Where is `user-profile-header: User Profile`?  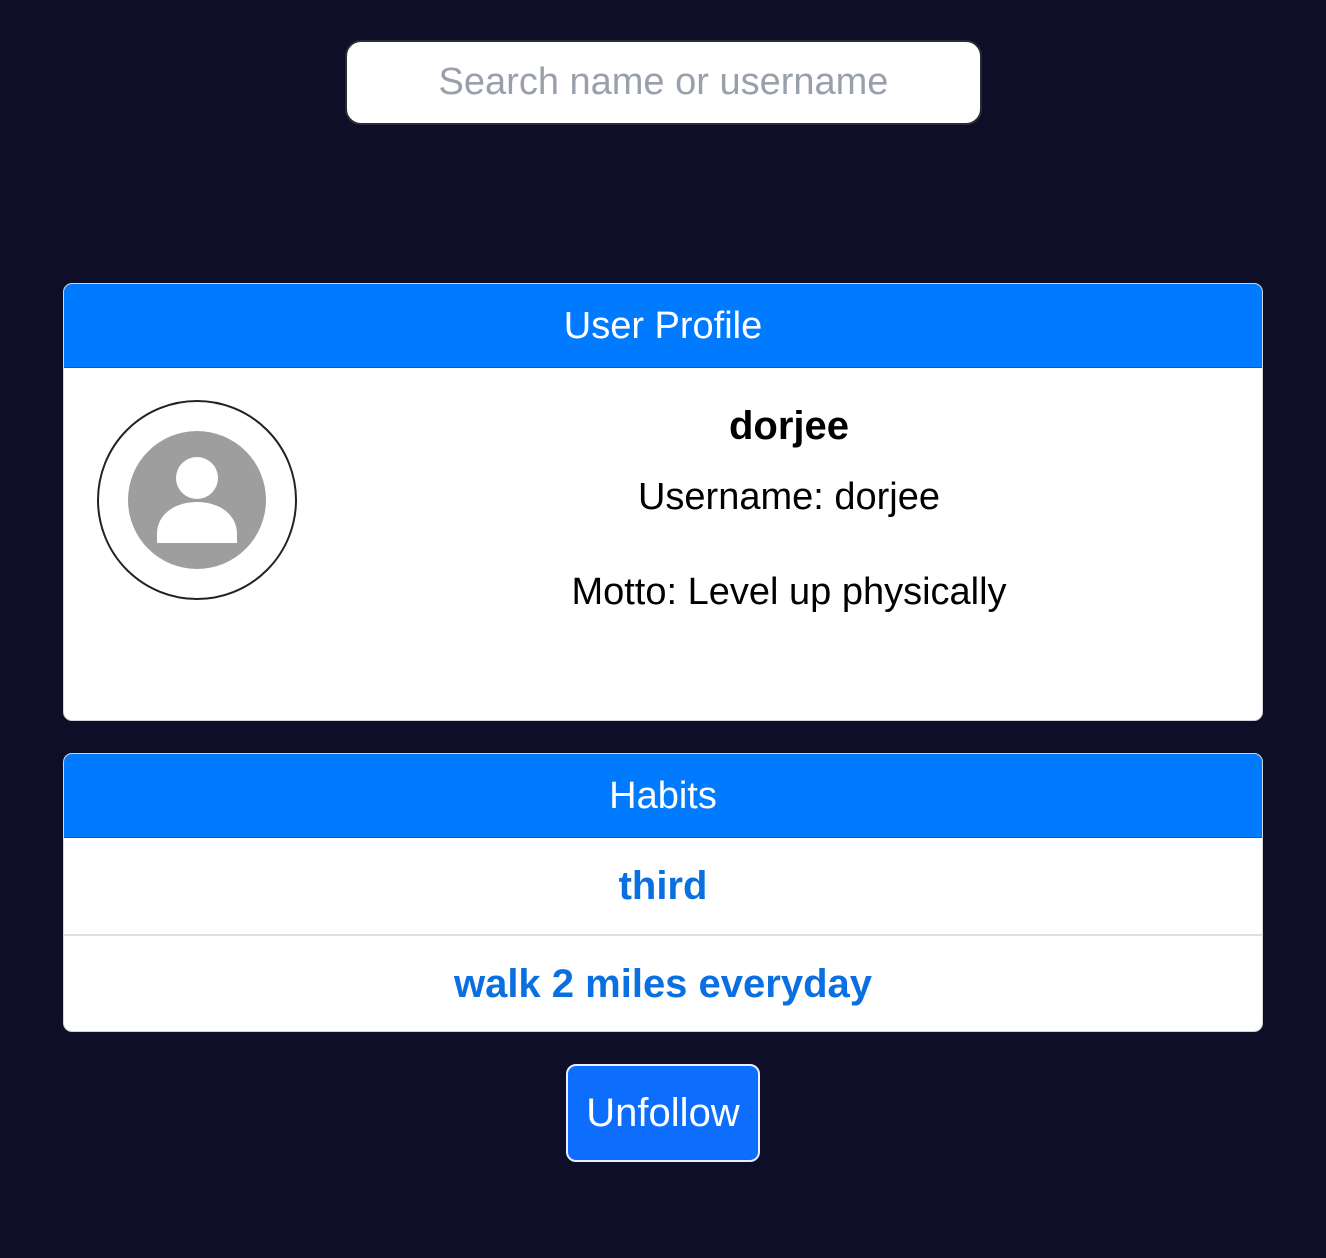 user-profile-header: User Profile is located at coordinates (663, 326).